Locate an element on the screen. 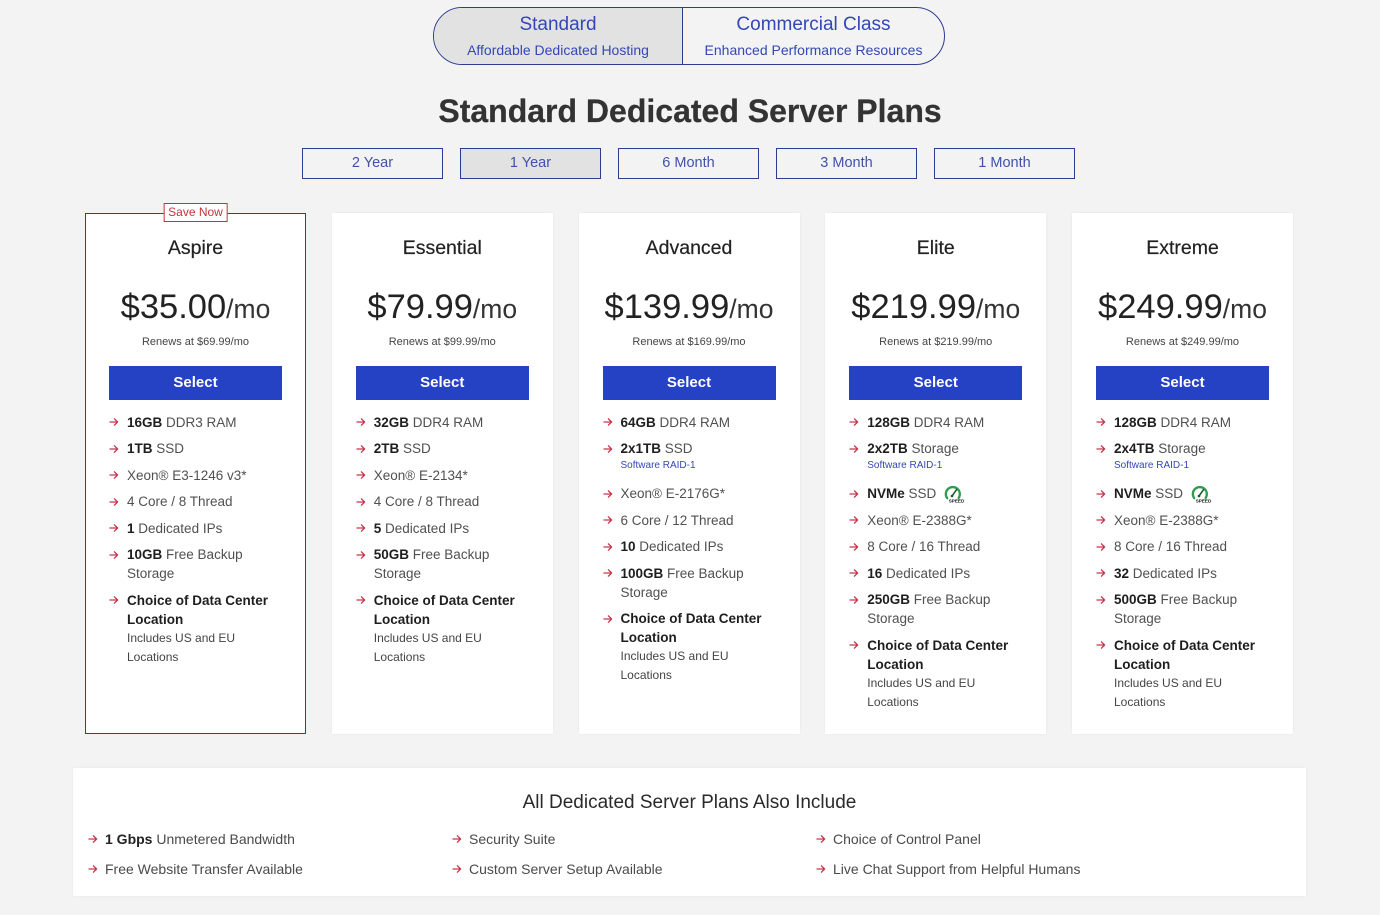 The image size is (1380, 915). inclusion-item: Choice of Control Panel is located at coordinates (998, 839).